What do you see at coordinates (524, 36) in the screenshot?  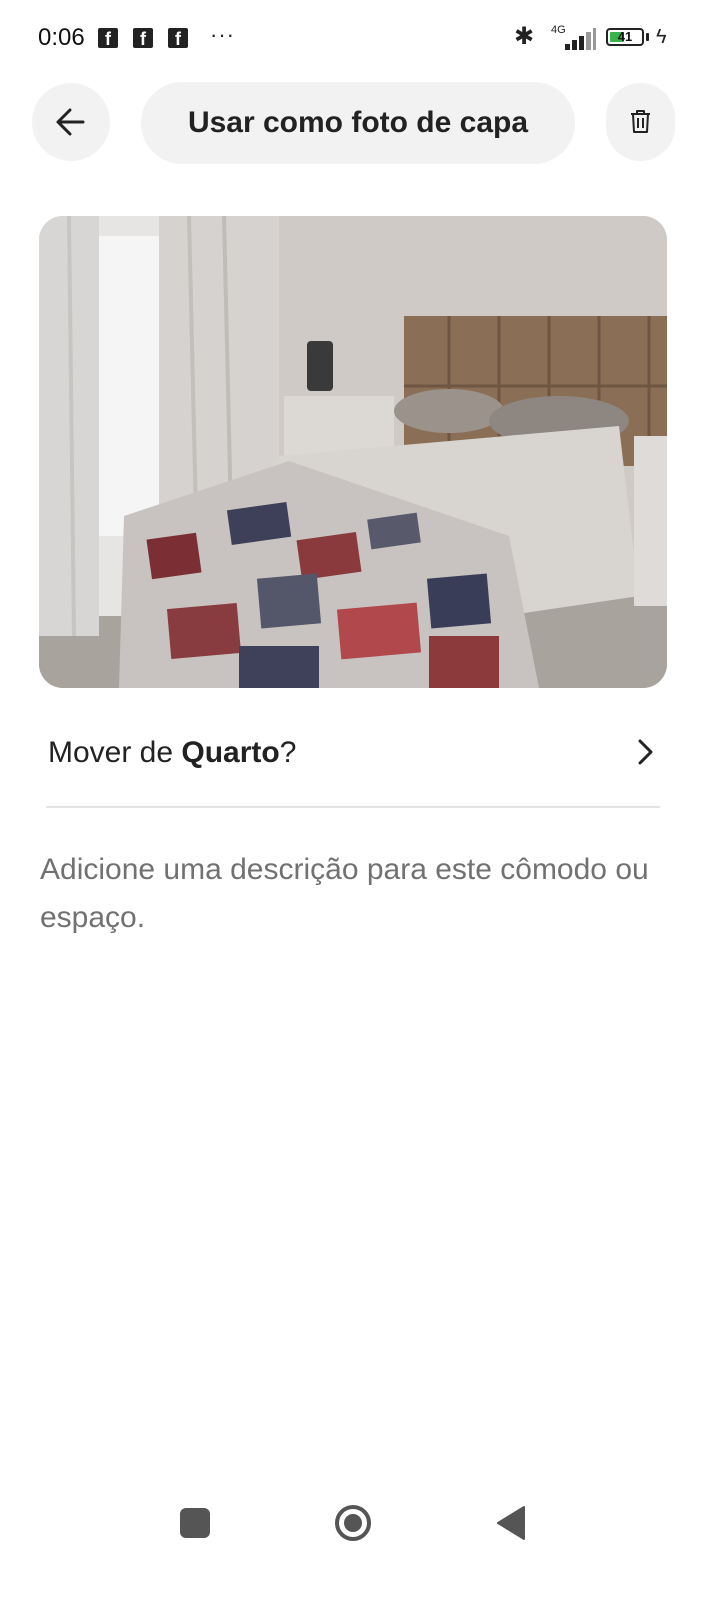 I see `bluetooth-icon: ✱` at bounding box center [524, 36].